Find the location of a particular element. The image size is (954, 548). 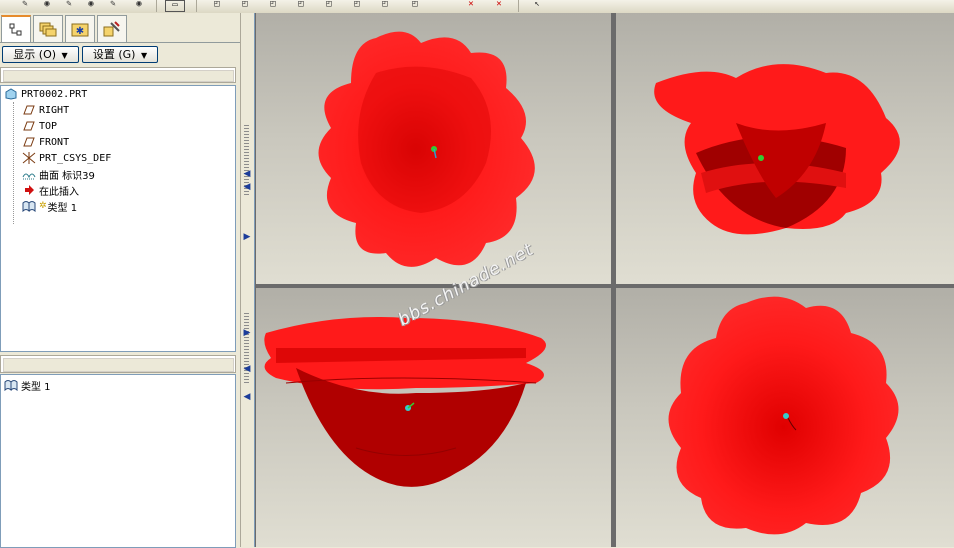

folder-browser-tab is located at coordinates (48, 28).